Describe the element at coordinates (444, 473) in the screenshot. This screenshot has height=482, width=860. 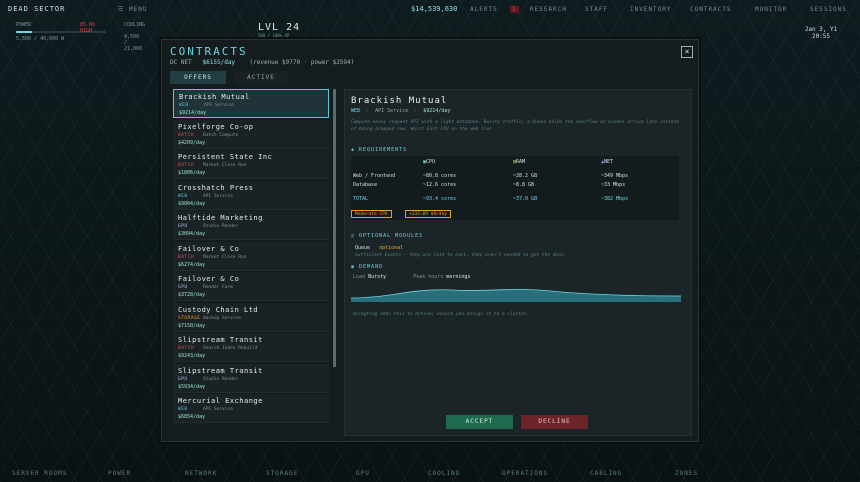
I see `nav-cooling: COOLING` at that location.